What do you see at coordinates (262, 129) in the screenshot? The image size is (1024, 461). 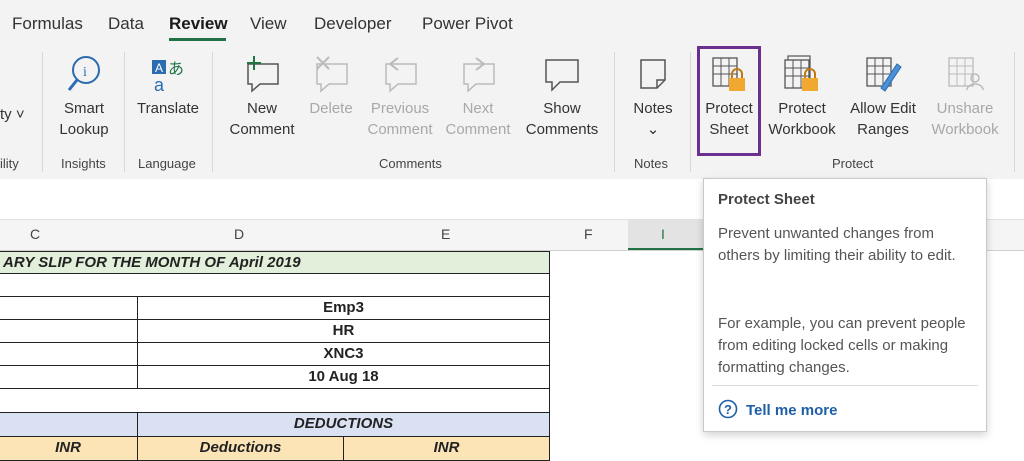 I see `new-comment-line2: Comment` at bounding box center [262, 129].